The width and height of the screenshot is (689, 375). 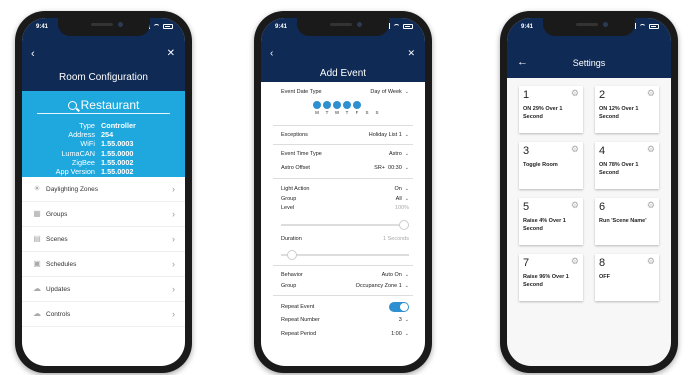 What do you see at coordinates (385, 92) in the screenshot?
I see `event-date-type-select: Day of Week` at bounding box center [385, 92].